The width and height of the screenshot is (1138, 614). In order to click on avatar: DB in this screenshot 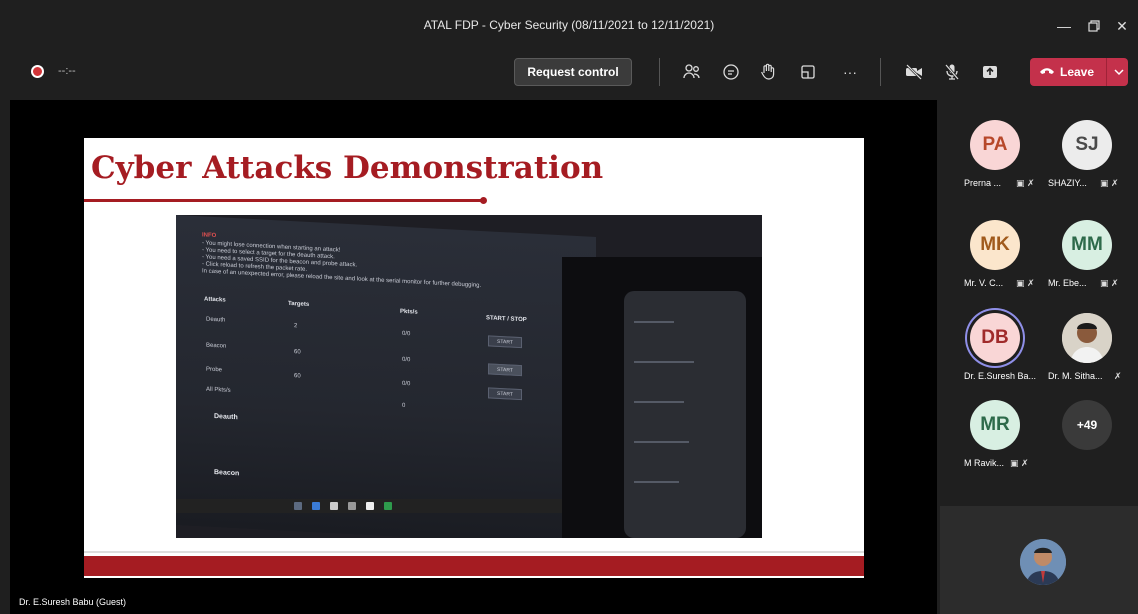, I will do `click(995, 338)`.